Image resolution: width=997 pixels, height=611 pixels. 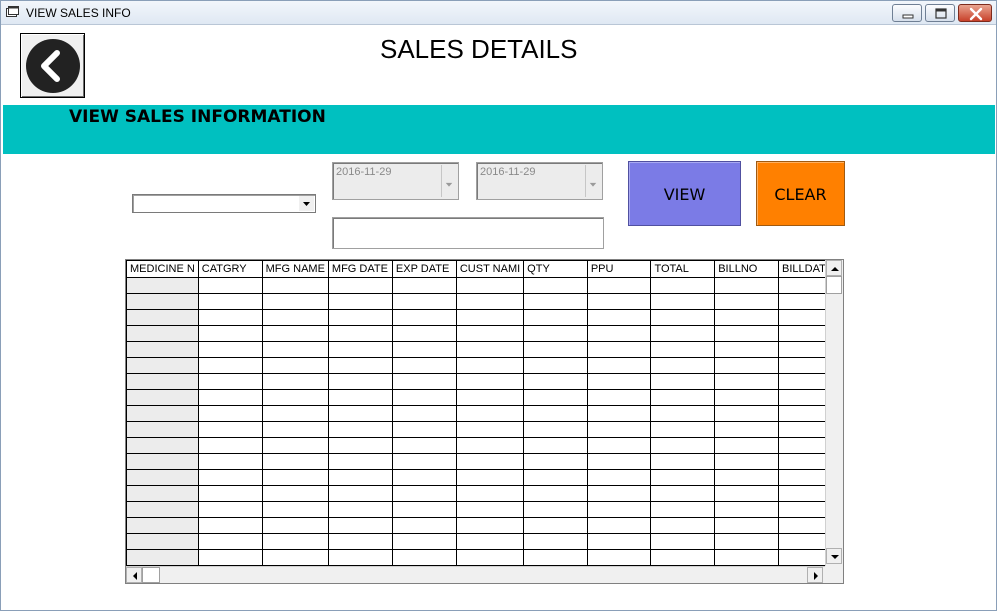 What do you see at coordinates (975, 13) in the screenshot?
I see `close-button` at bounding box center [975, 13].